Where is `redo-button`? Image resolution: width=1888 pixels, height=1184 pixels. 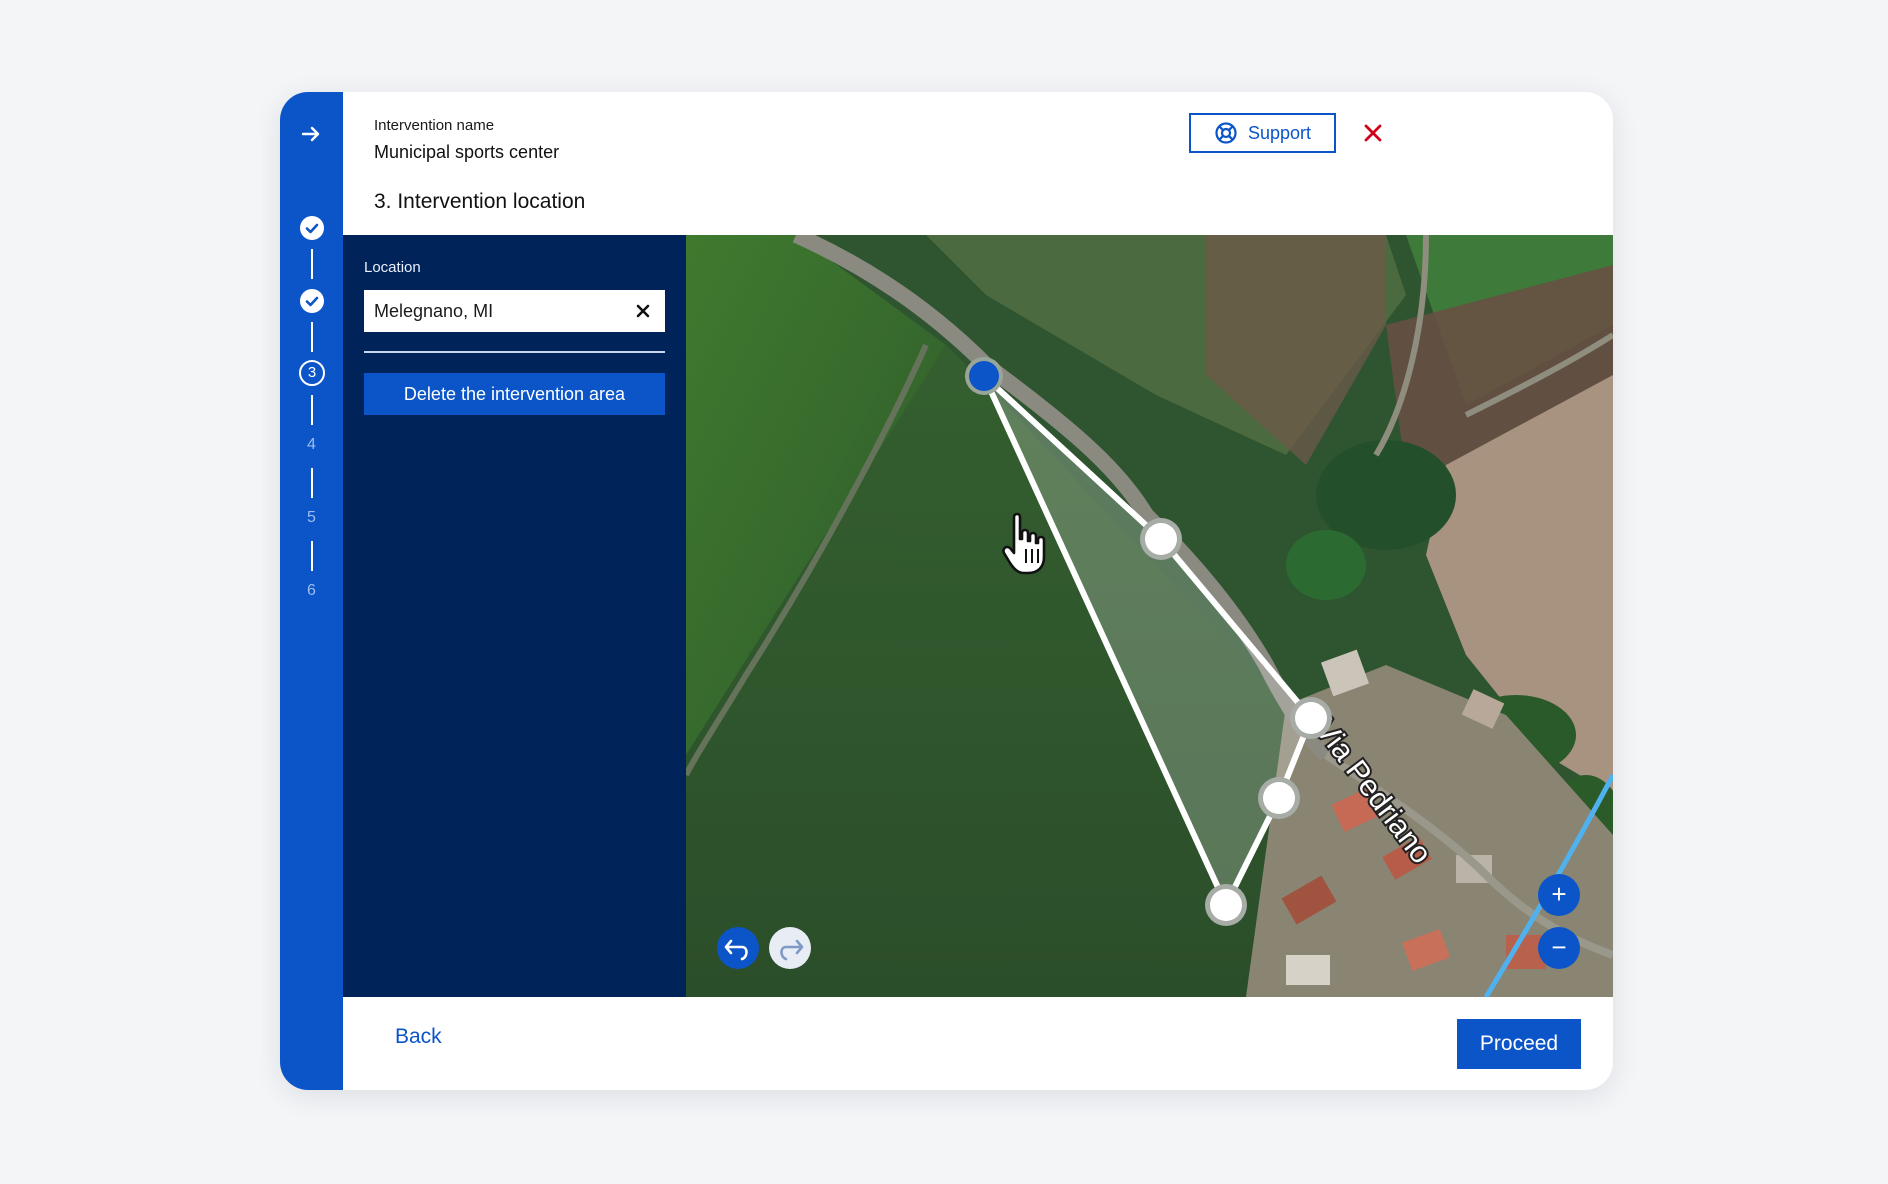 redo-button is located at coordinates (790, 948).